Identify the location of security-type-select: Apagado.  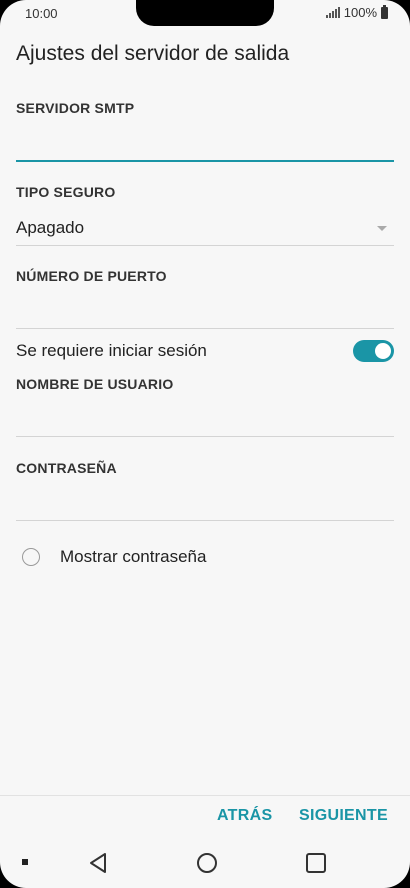
(50, 228).